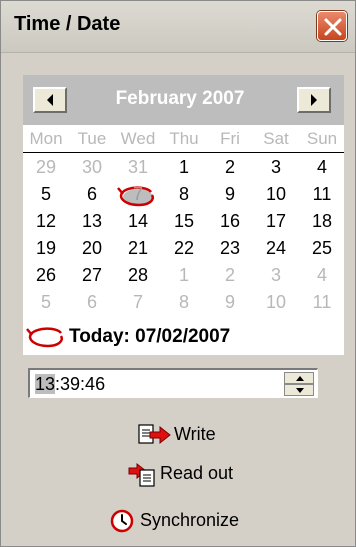 The image size is (356, 547). I want to click on calendar-week-row: 19 20 21 22 23 24 25, so click(183, 251).